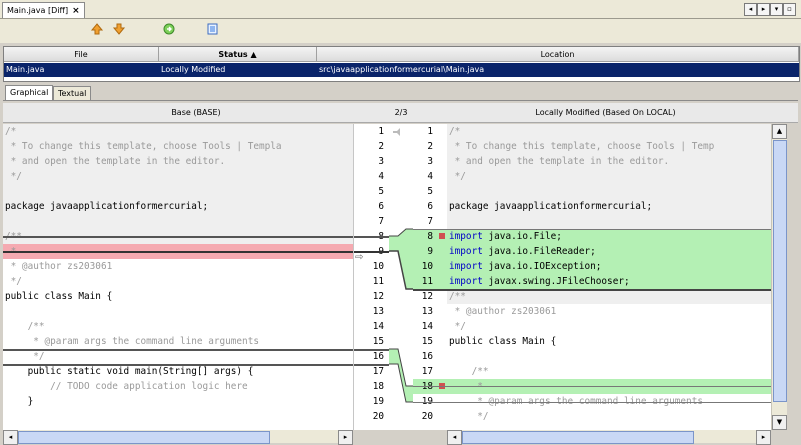 This screenshot has height=445, width=801. What do you see at coordinates (609, 311) in the screenshot?
I see `local-code-line: * @author zs203061` at bounding box center [609, 311].